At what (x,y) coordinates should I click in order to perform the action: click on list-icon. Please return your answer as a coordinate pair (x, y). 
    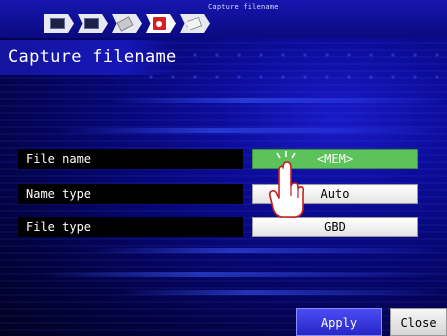
    Looking at the image, I should click on (91, 23).